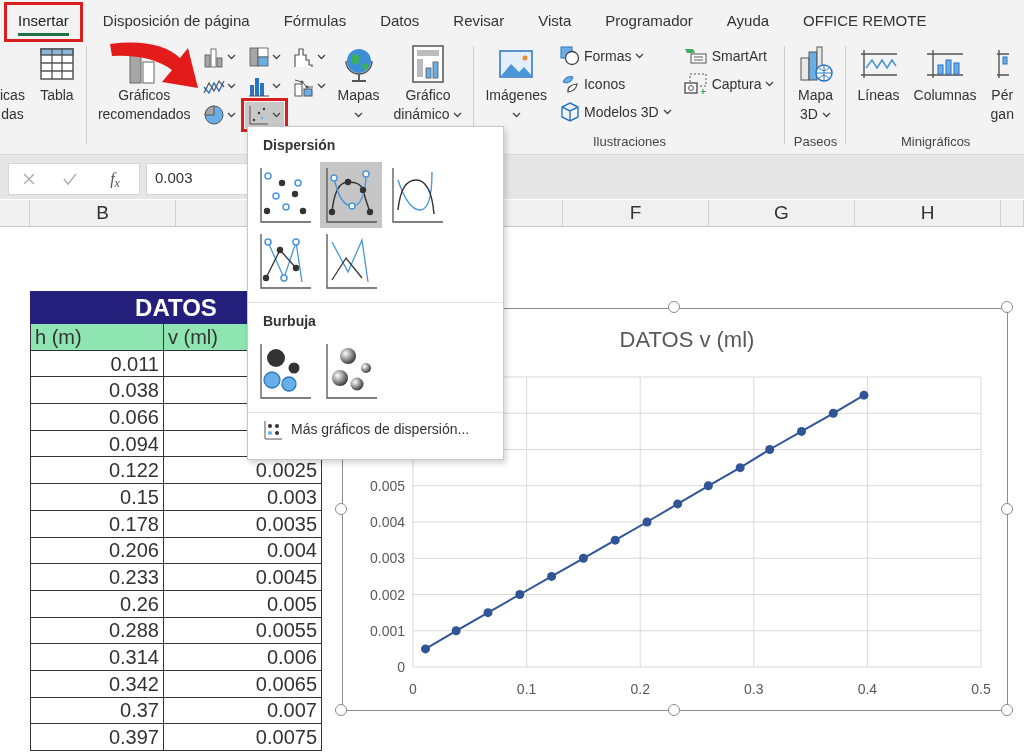 The width and height of the screenshot is (1024, 754). I want to click on smooth-lines-icon, so click(417, 195).